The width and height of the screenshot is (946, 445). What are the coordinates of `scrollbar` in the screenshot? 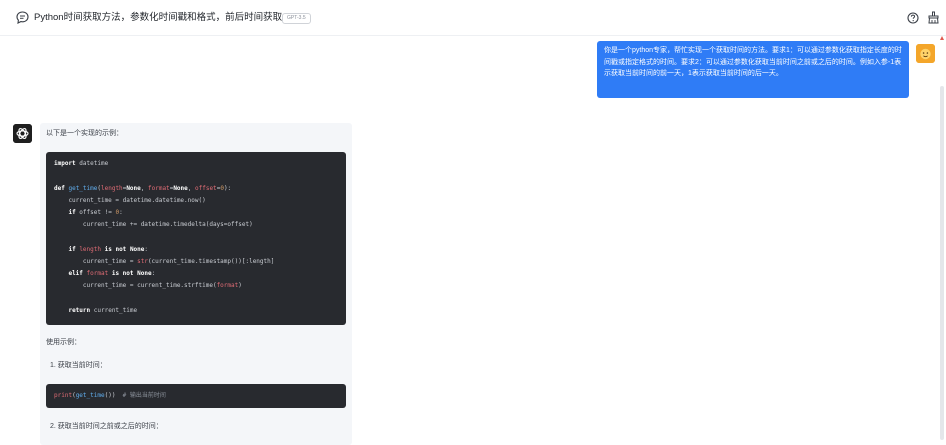 It's located at (942, 240).